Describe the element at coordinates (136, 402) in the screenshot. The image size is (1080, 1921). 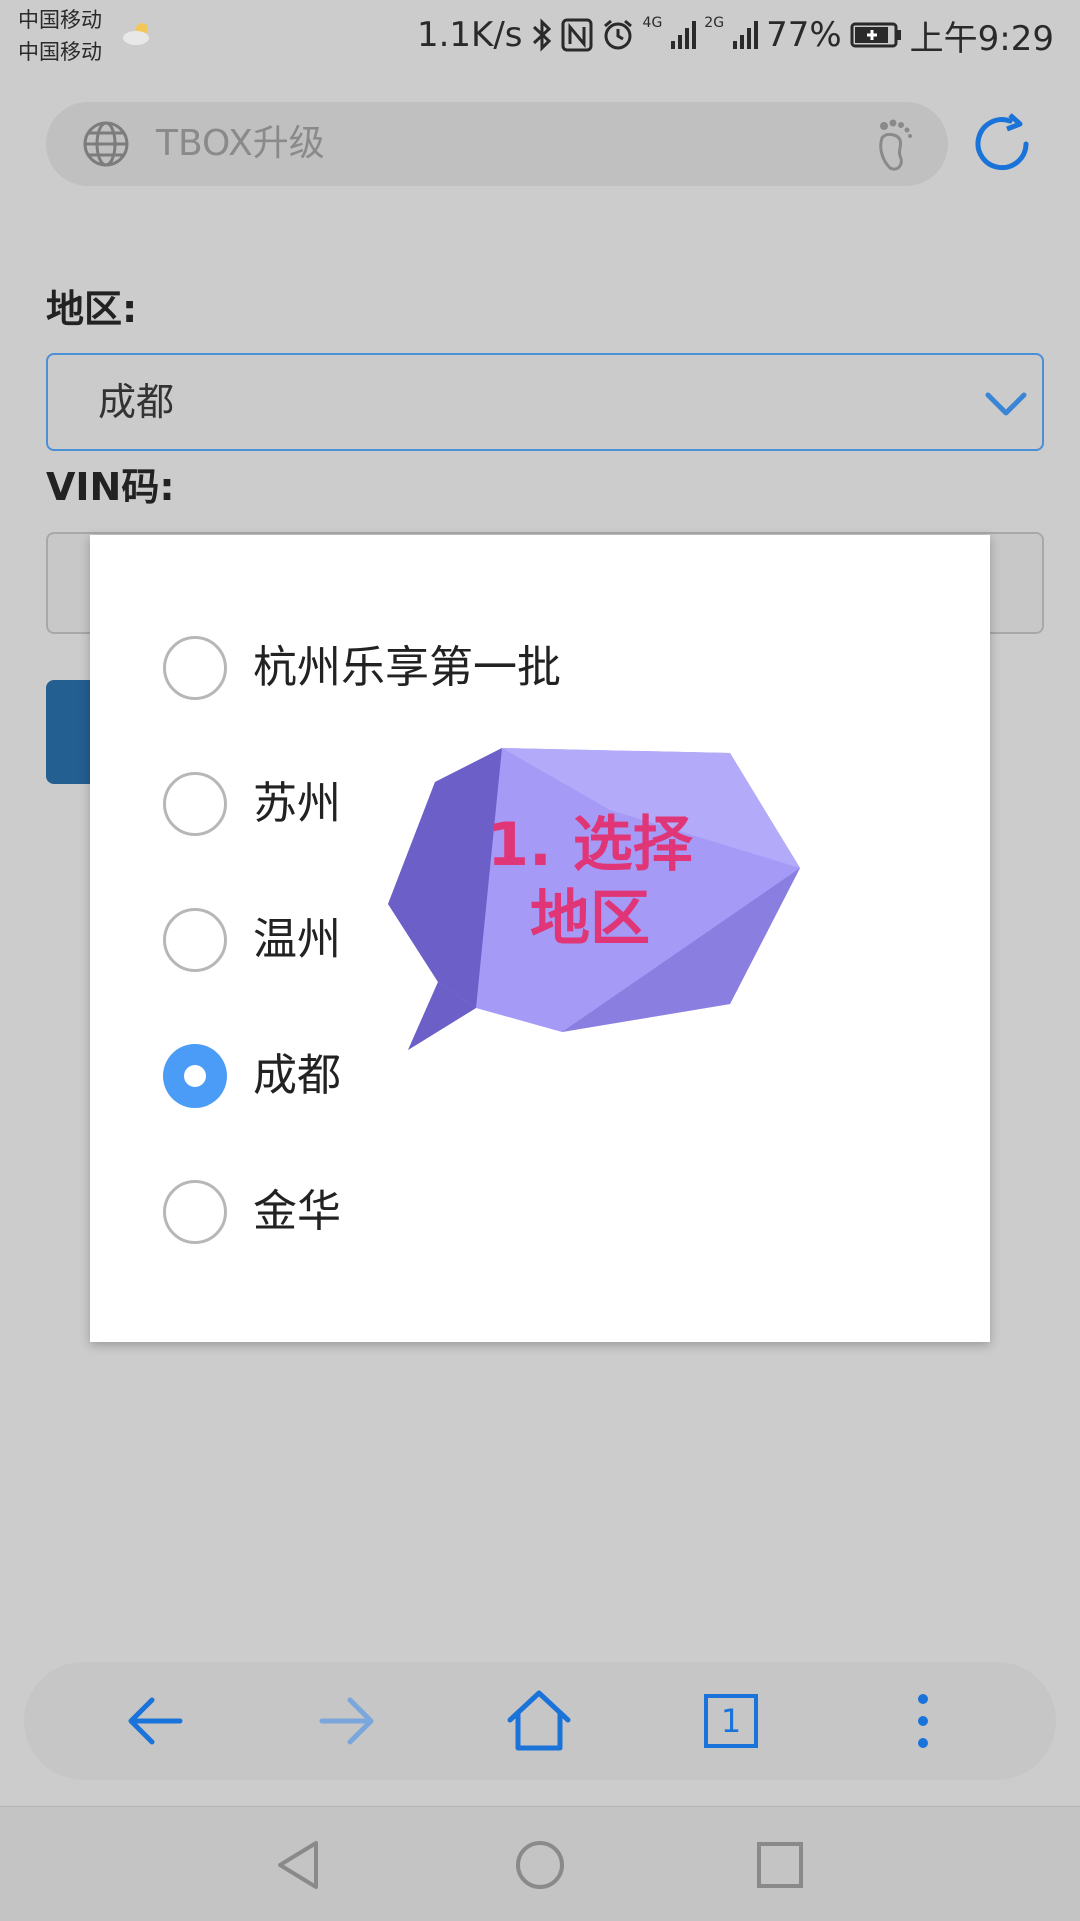
I see `region-select-value: 成都` at that location.